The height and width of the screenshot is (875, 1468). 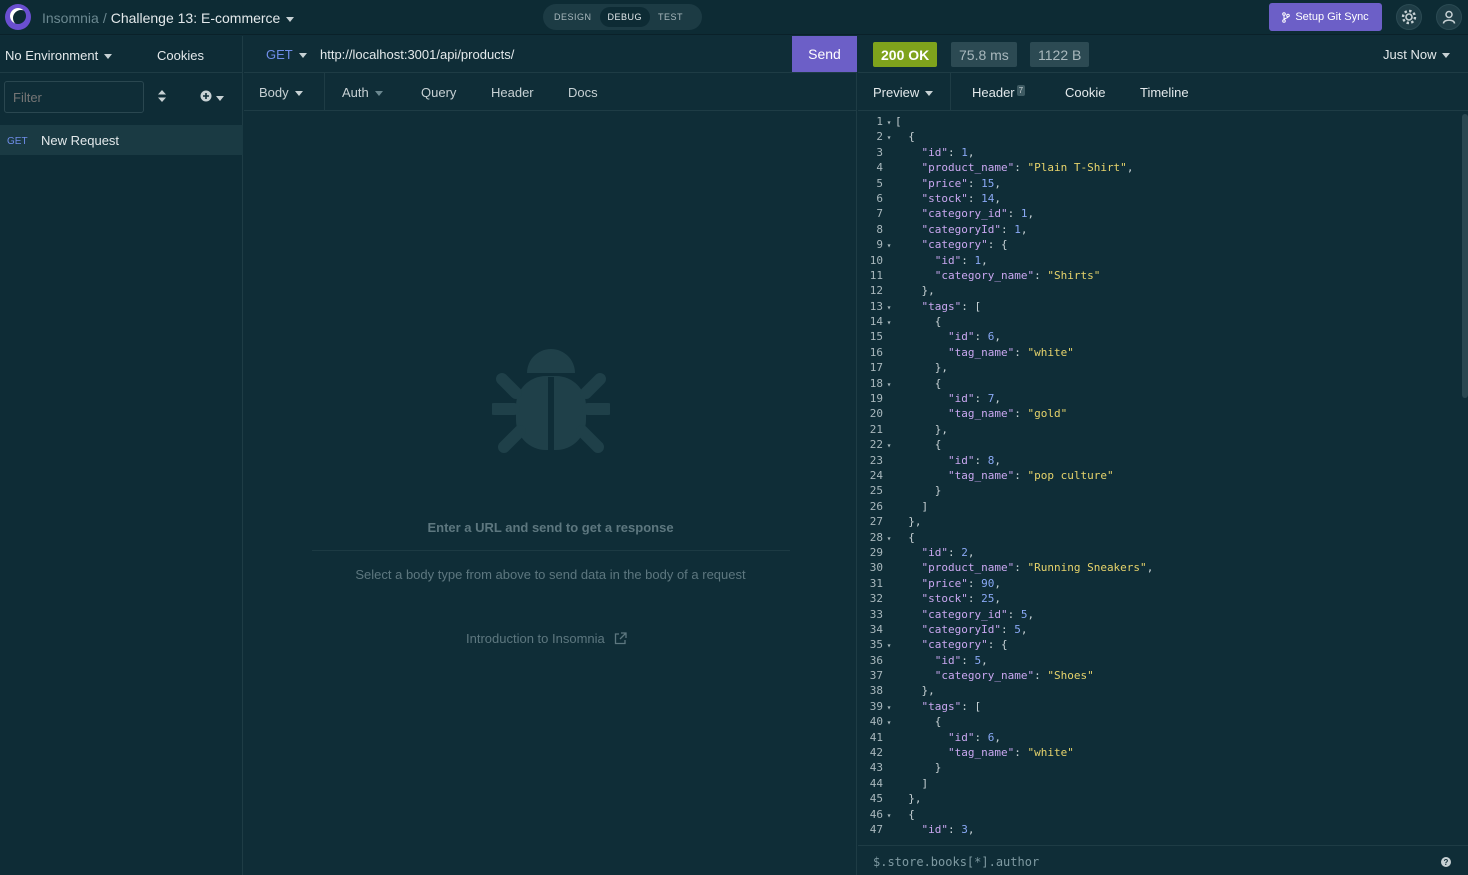 I want to click on tab-query: Query, so click(x=438, y=92).